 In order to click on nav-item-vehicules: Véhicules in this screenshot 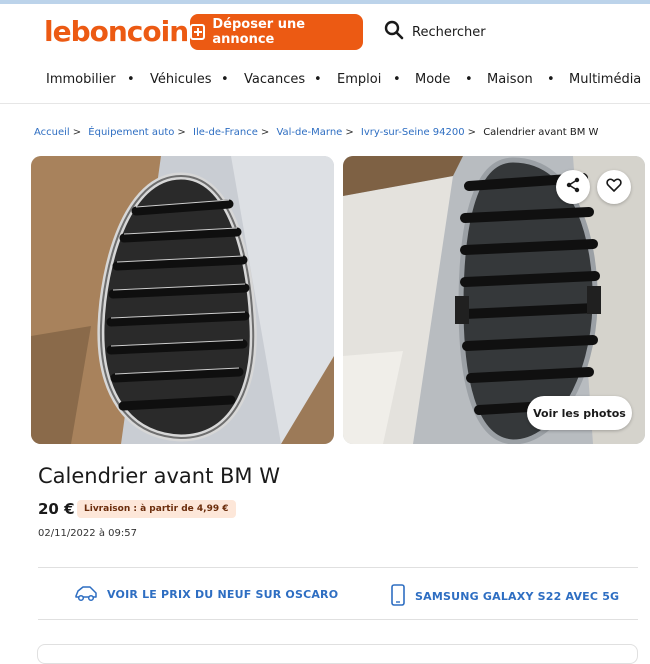, I will do `click(181, 79)`.